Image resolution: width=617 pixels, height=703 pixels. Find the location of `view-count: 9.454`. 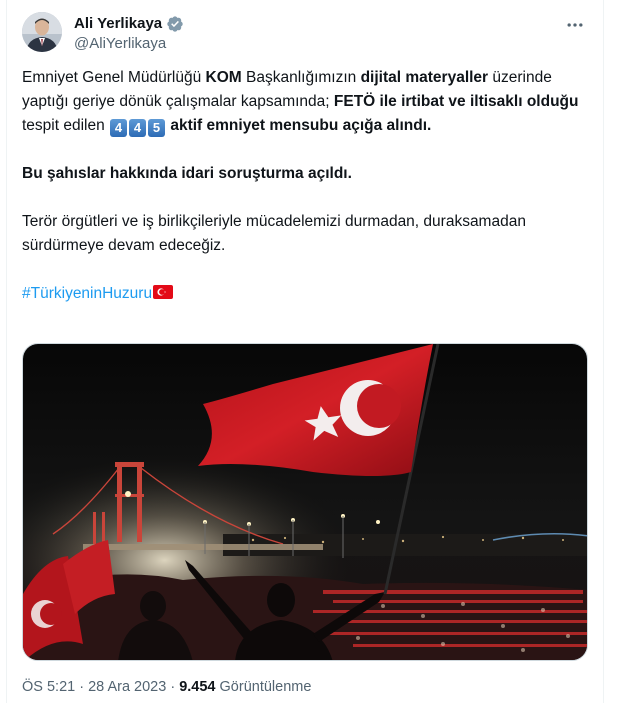

view-count: 9.454 is located at coordinates (197, 687).